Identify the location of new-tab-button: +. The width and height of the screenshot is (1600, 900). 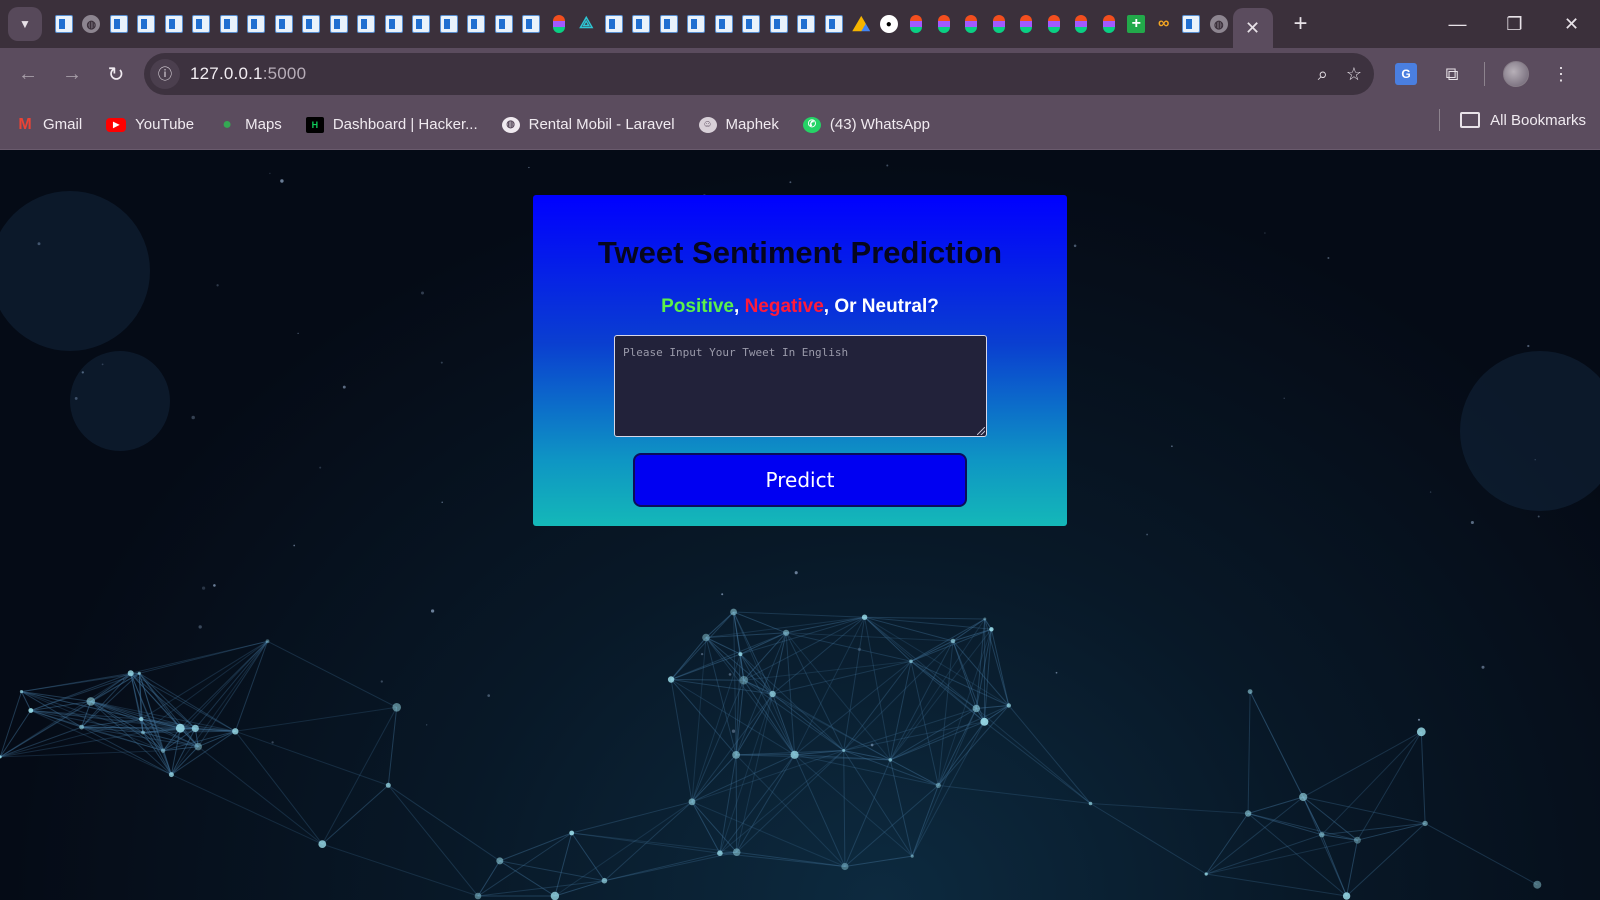
(1301, 24).